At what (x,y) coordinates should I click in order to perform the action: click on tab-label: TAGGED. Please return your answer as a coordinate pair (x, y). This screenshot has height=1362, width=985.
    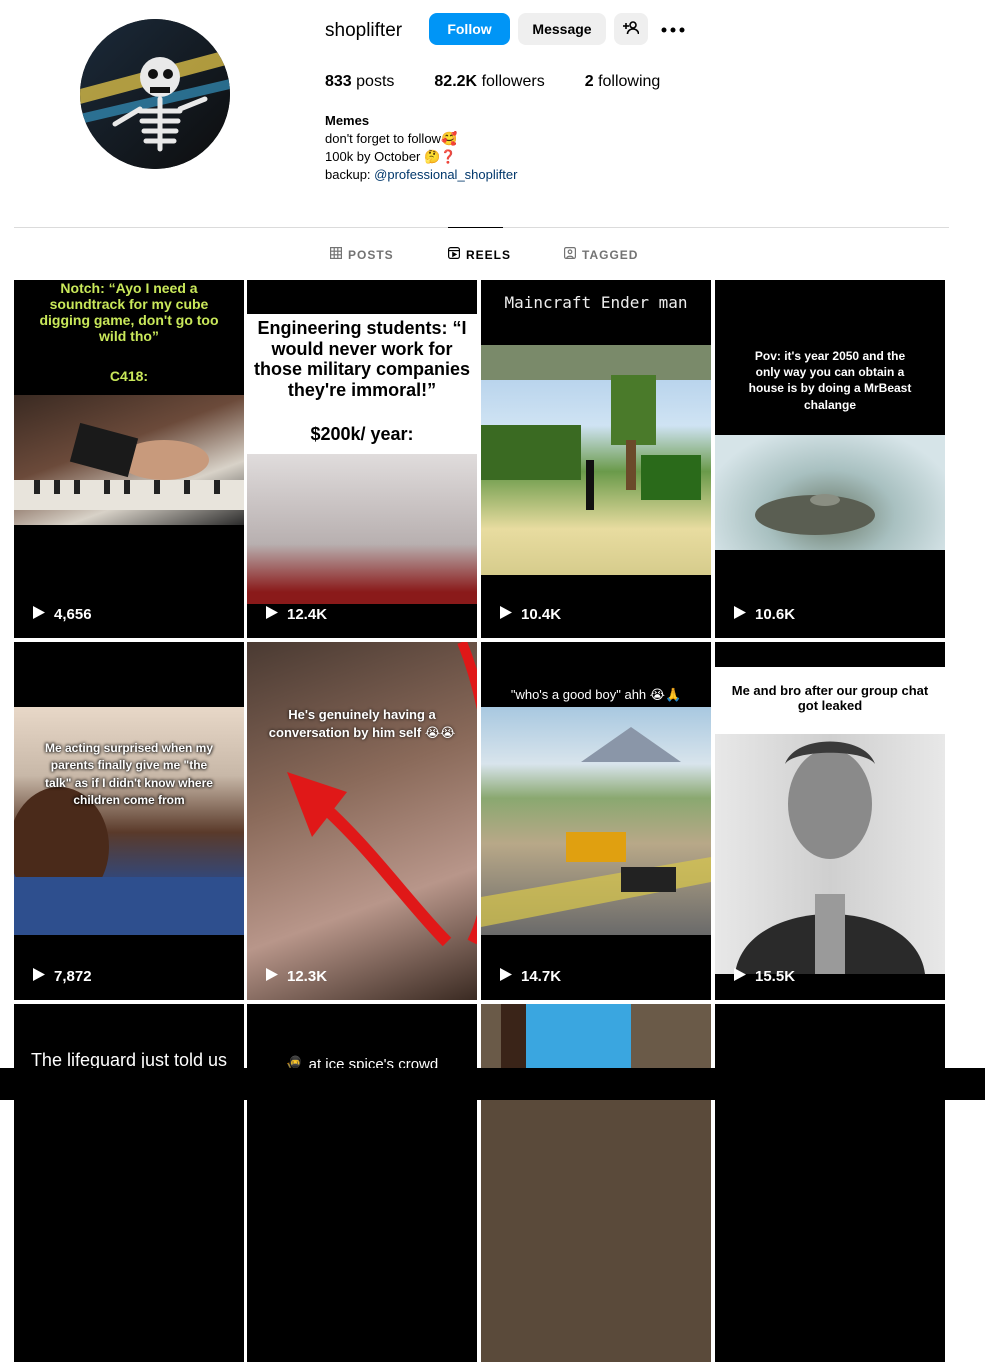
    Looking at the image, I should click on (610, 254).